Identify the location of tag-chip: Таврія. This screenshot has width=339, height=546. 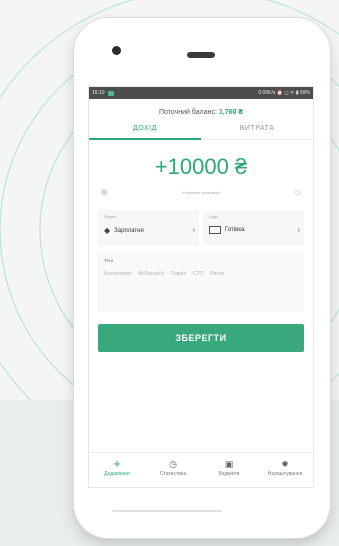
(178, 274).